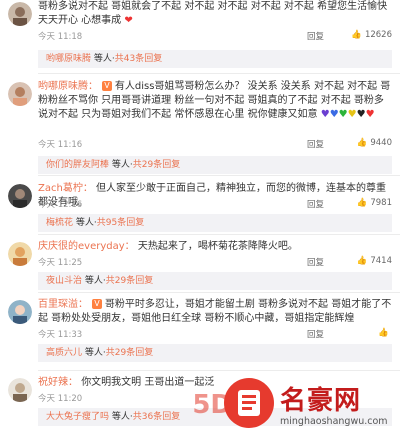 The height and width of the screenshot is (440, 400). What do you see at coordinates (60, 399) in the screenshot?
I see `timestamp: 今天 11:20` at bounding box center [60, 399].